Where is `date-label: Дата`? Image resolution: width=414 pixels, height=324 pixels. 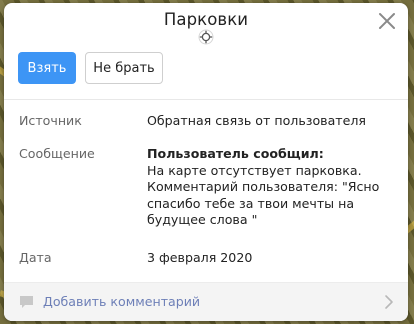 date-label: Дата is located at coordinates (35, 257).